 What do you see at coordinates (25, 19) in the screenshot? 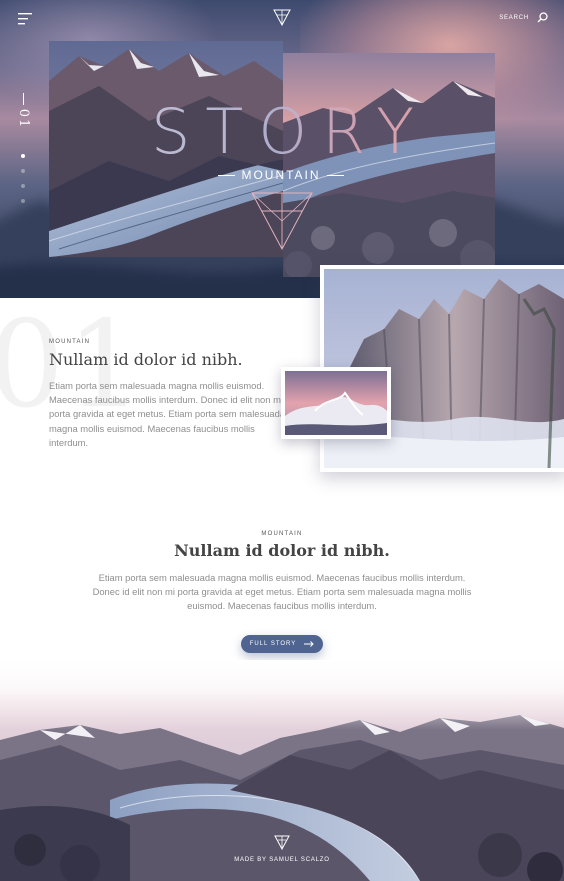
I see `hamburger-menu-icon` at bounding box center [25, 19].